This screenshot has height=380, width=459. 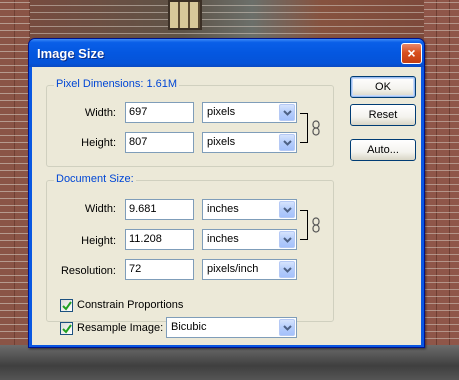 What do you see at coordinates (223, 239) in the screenshot?
I see `document-height-unit: inches` at bounding box center [223, 239].